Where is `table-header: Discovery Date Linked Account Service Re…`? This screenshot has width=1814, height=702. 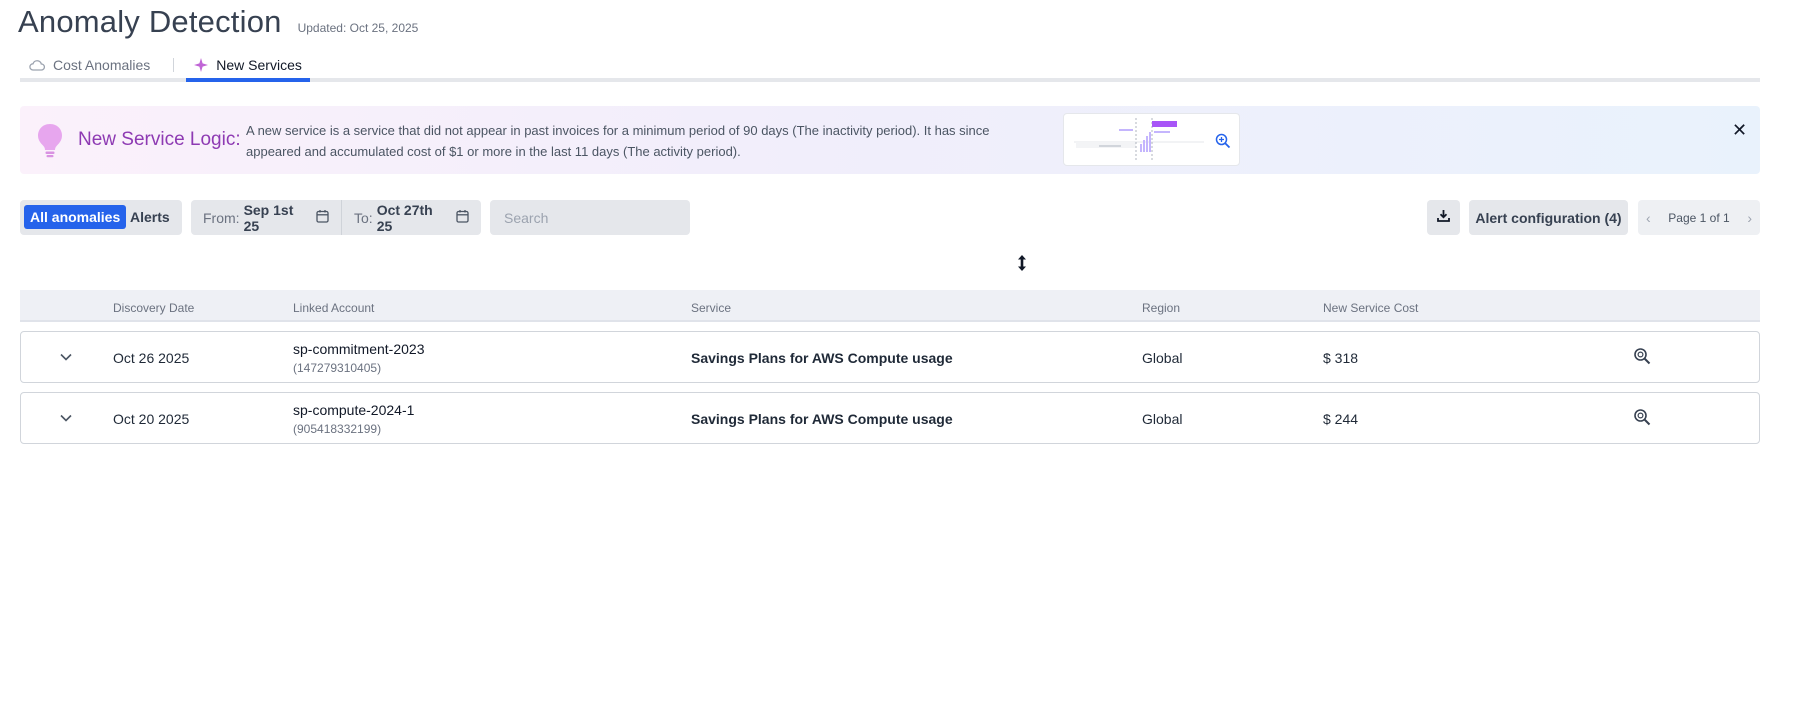
table-header: Discovery Date Linked Account Service Re… is located at coordinates (890, 306).